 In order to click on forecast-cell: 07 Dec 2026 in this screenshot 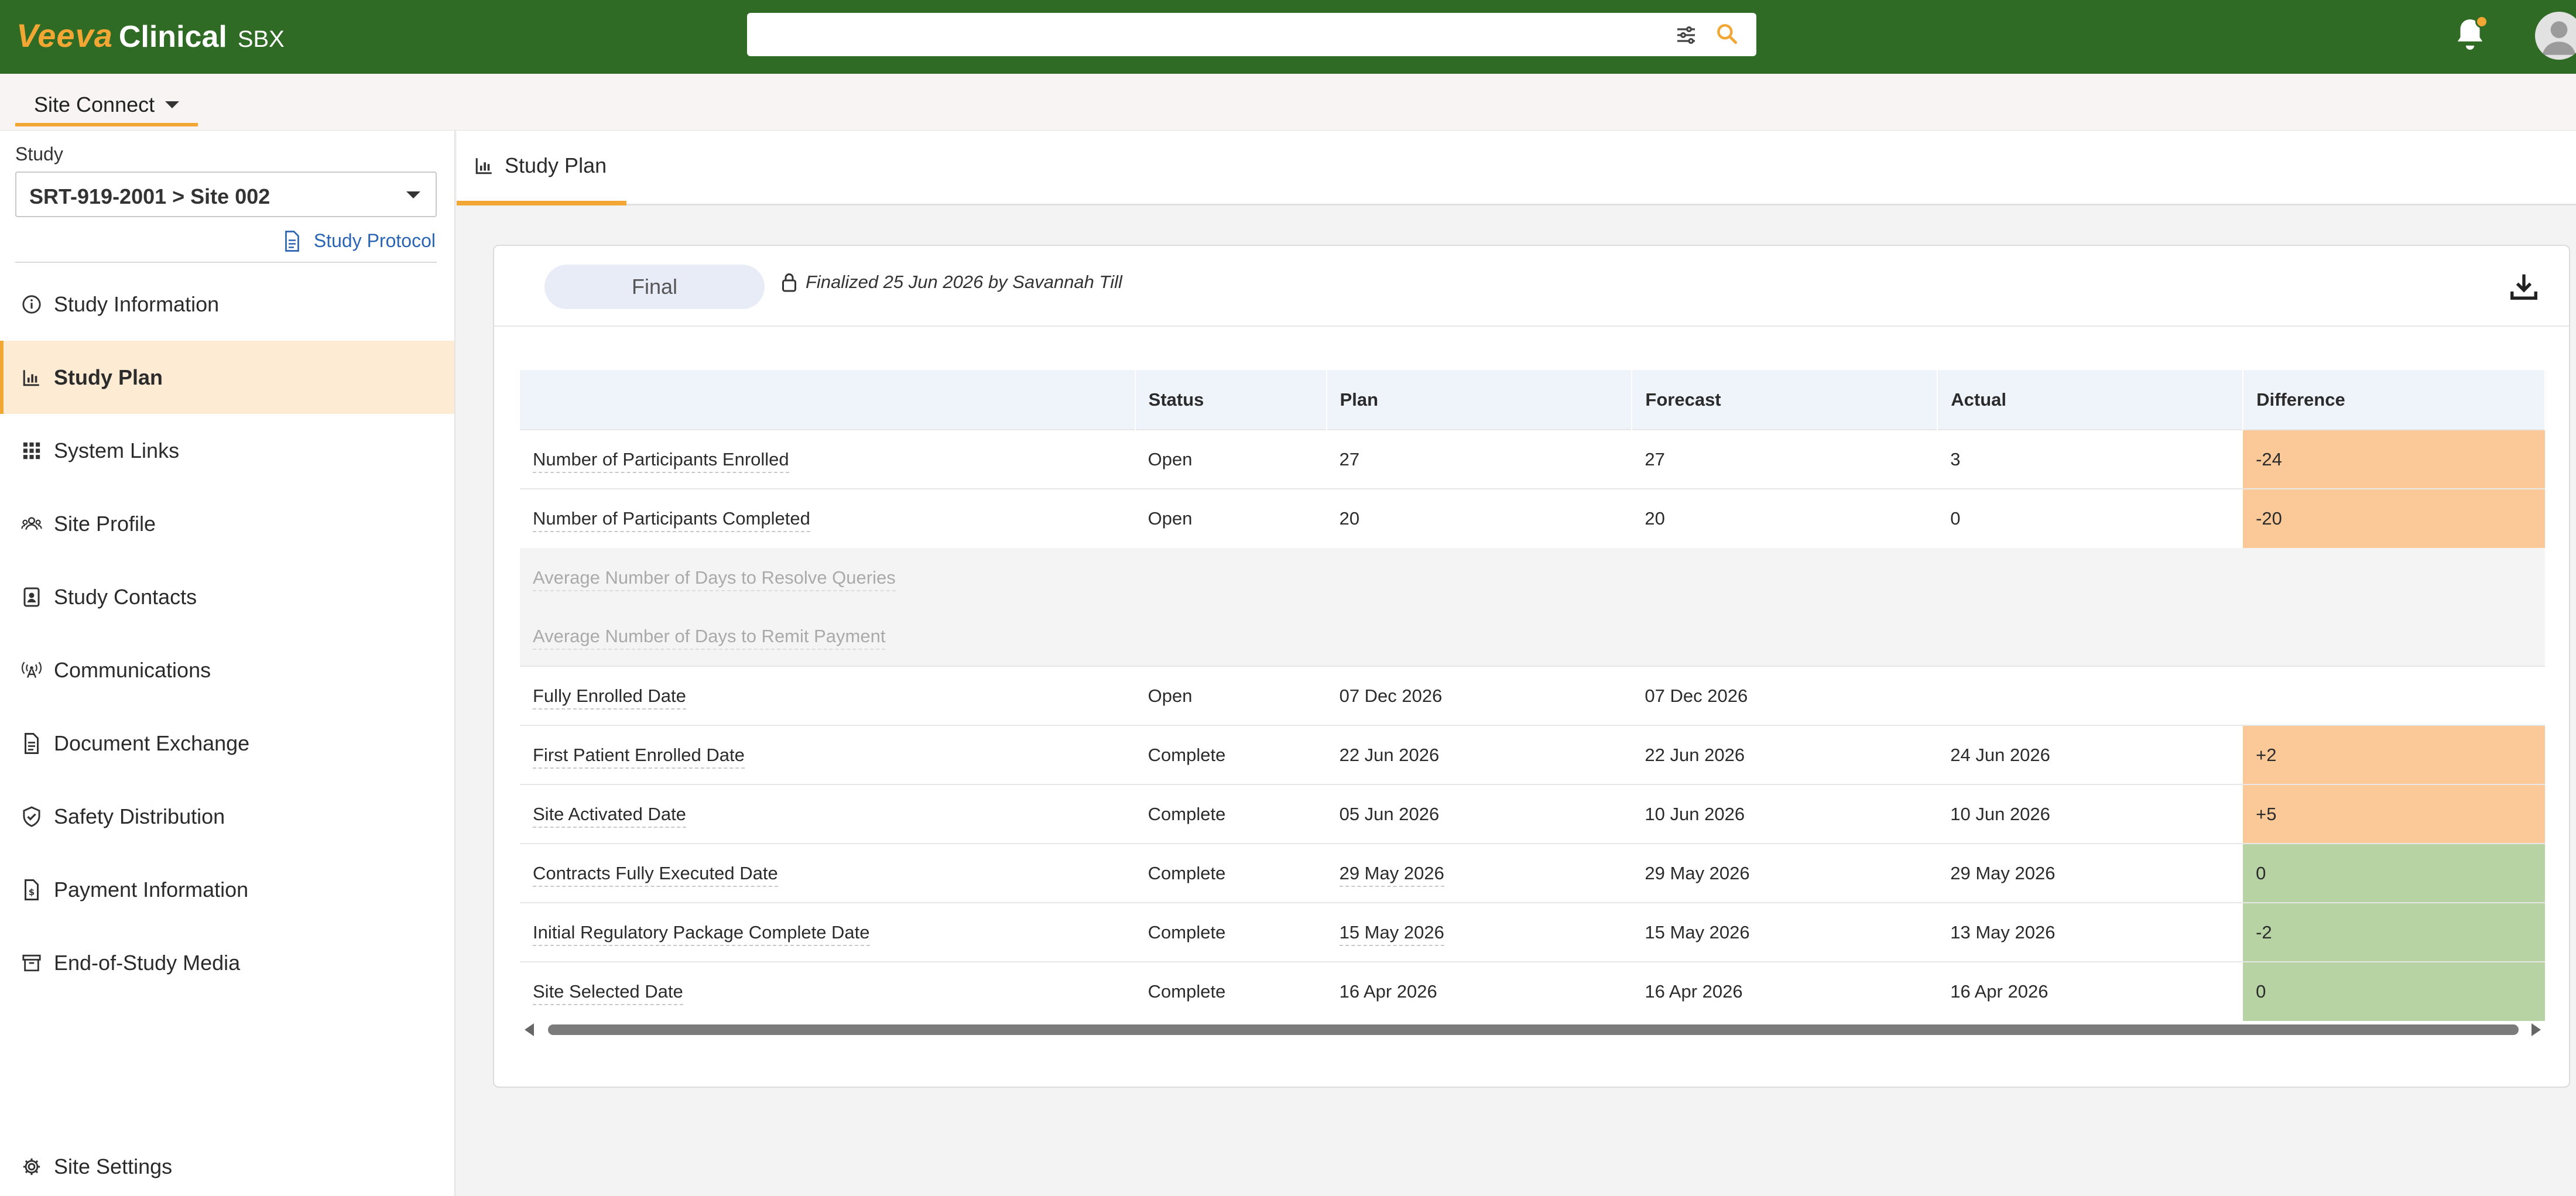, I will do `click(1785, 695)`.